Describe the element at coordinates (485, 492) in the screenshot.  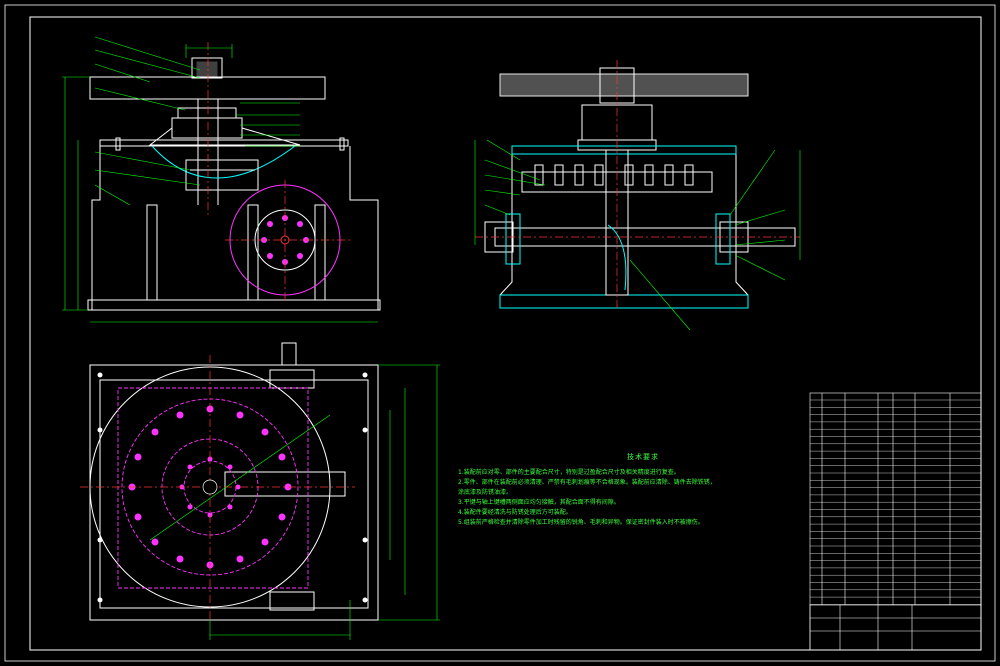
I see `tech-note-2b: 涂底漆及防锈油漆。` at that location.